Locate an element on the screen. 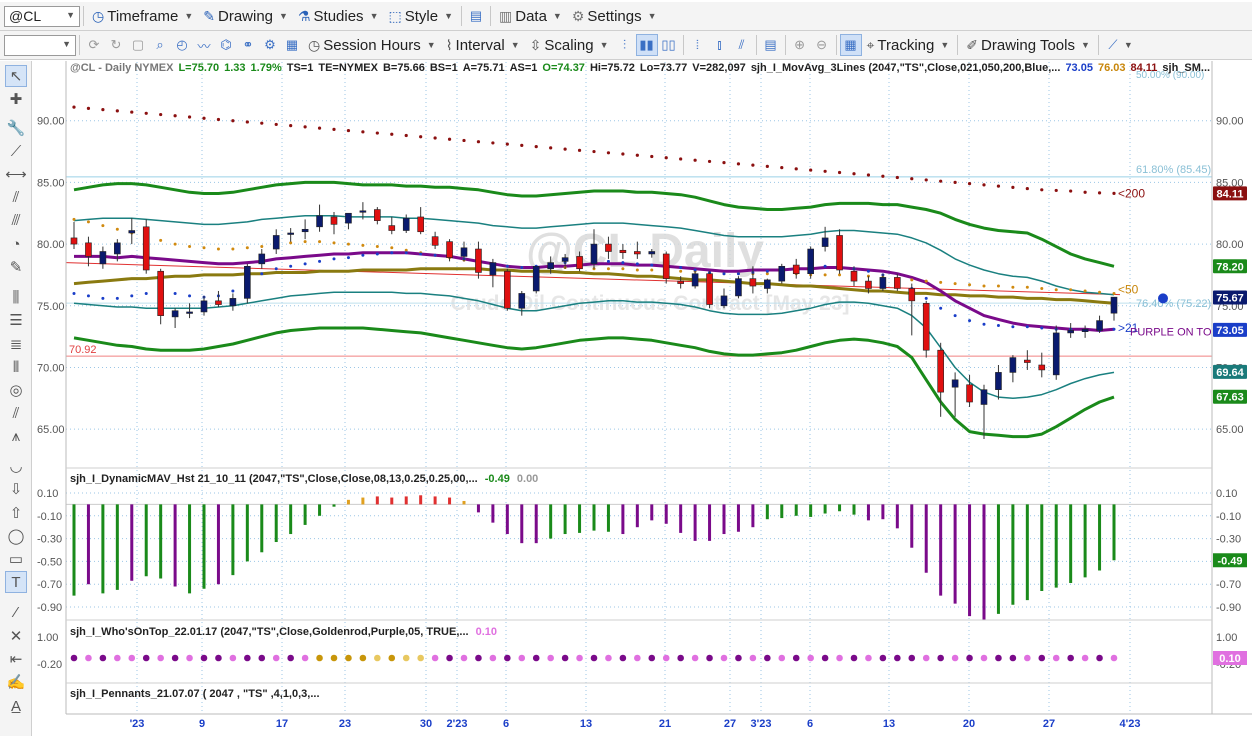  price-badge-text: 73.05 is located at coordinates (1230, 331).